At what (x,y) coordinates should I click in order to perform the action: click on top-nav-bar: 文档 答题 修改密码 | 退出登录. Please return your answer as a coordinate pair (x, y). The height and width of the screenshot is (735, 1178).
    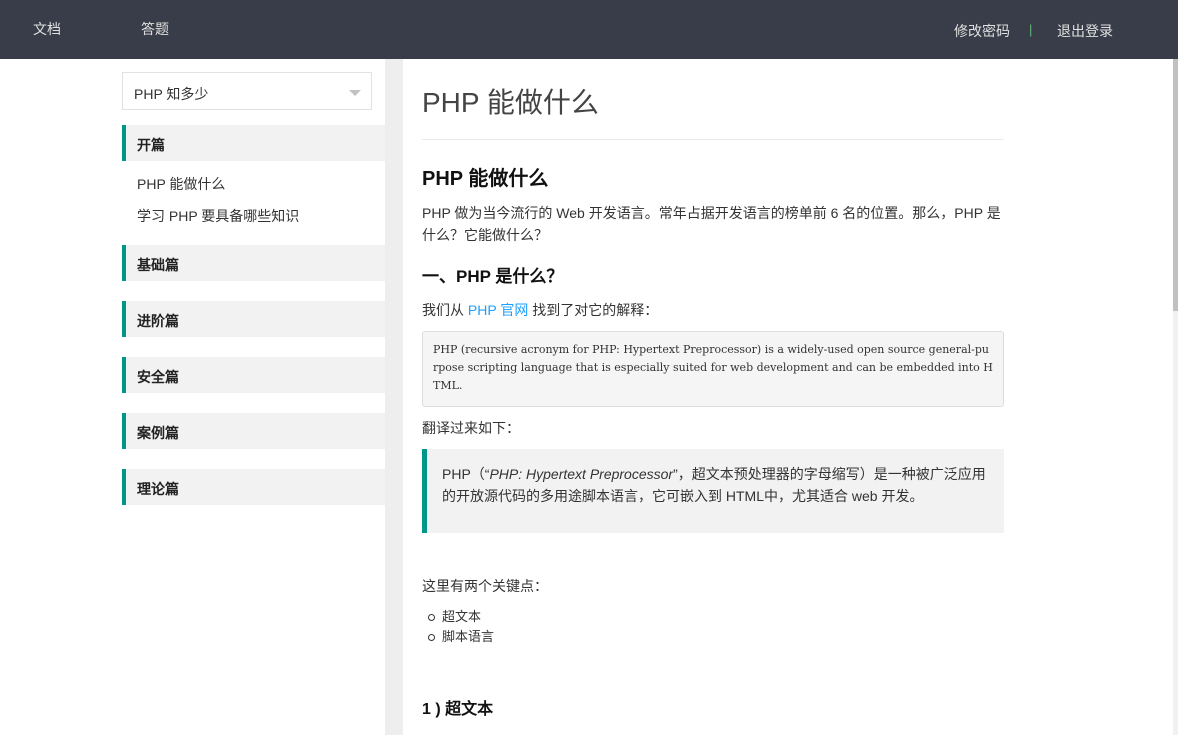
    Looking at the image, I should click on (589, 29).